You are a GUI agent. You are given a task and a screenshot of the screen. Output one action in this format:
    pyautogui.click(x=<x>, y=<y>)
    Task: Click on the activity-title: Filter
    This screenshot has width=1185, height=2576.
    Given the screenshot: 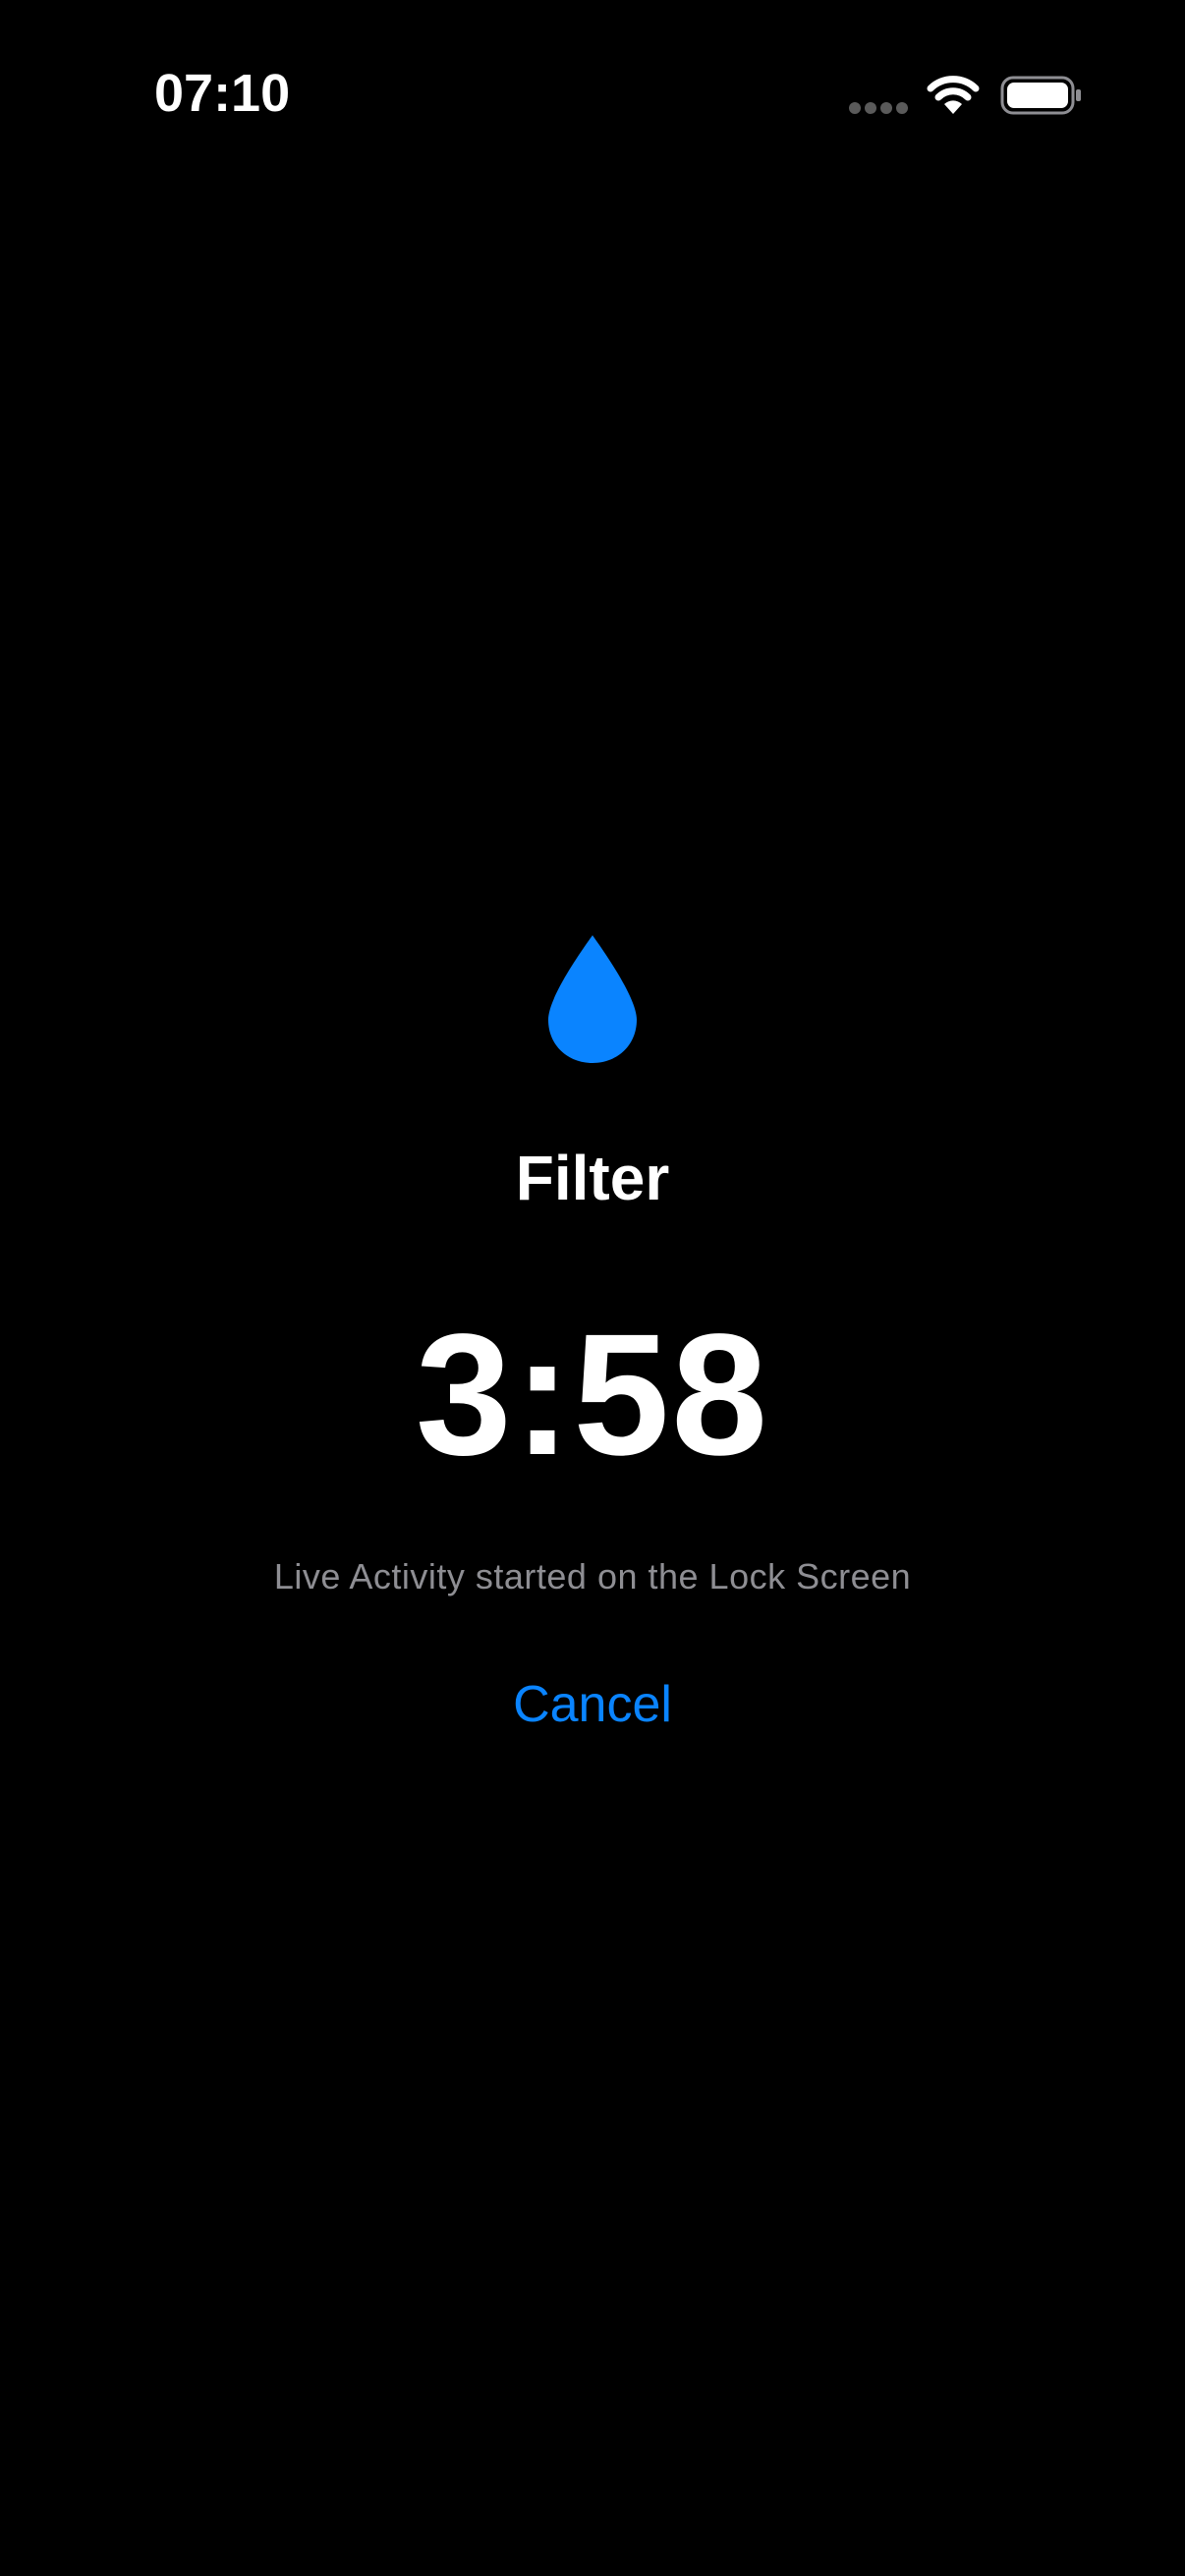 What is the action you would take?
    pyautogui.click(x=592, y=1178)
    